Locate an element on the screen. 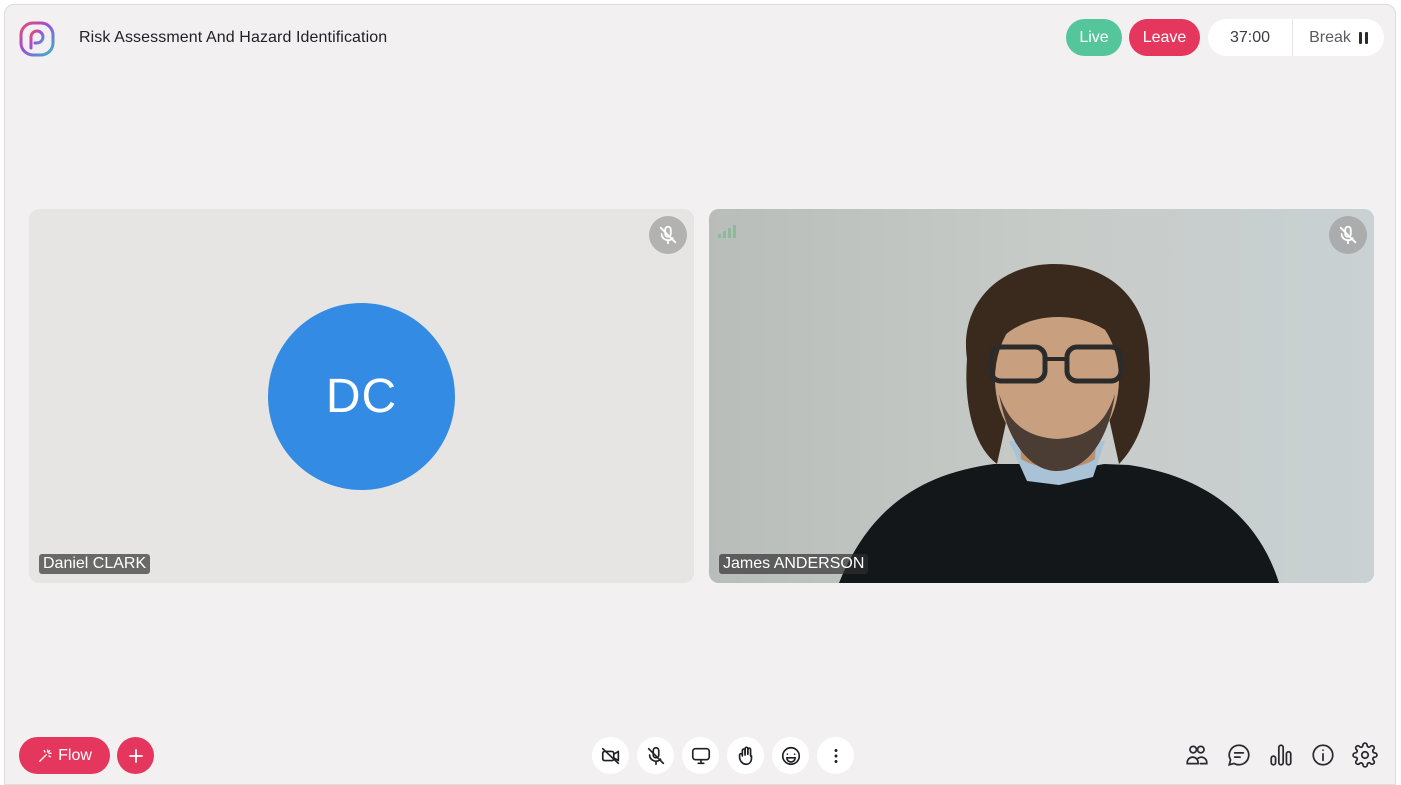 The image size is (1401, 785). camera-off-icon is located at coordinates (610, 755).